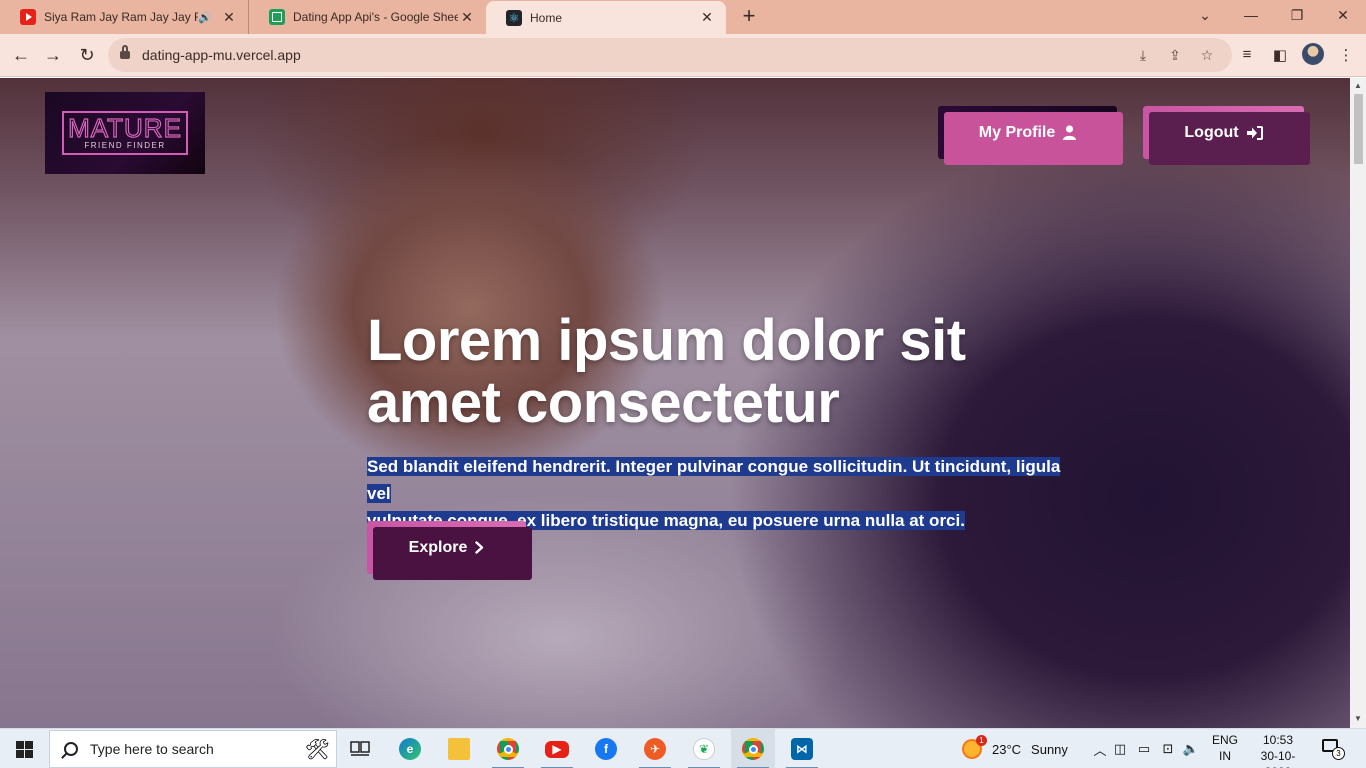 The height and width of the screenshot is (768, 1366). What do you see at coordinates (479, 547) in the screenshot?
I see `chevron-right-icon` at bounding box center [479, 547].